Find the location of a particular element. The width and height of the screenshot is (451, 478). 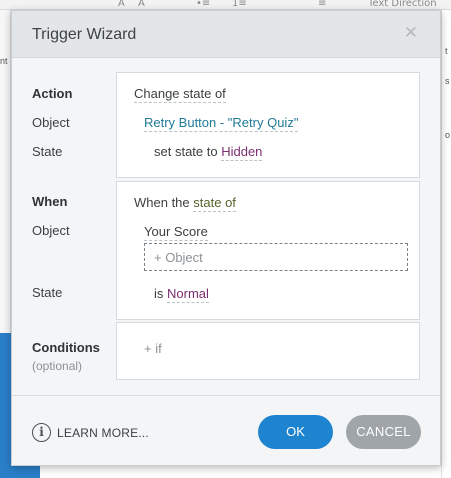

when-state-row: is Normal is located at coordinates (181, 294).